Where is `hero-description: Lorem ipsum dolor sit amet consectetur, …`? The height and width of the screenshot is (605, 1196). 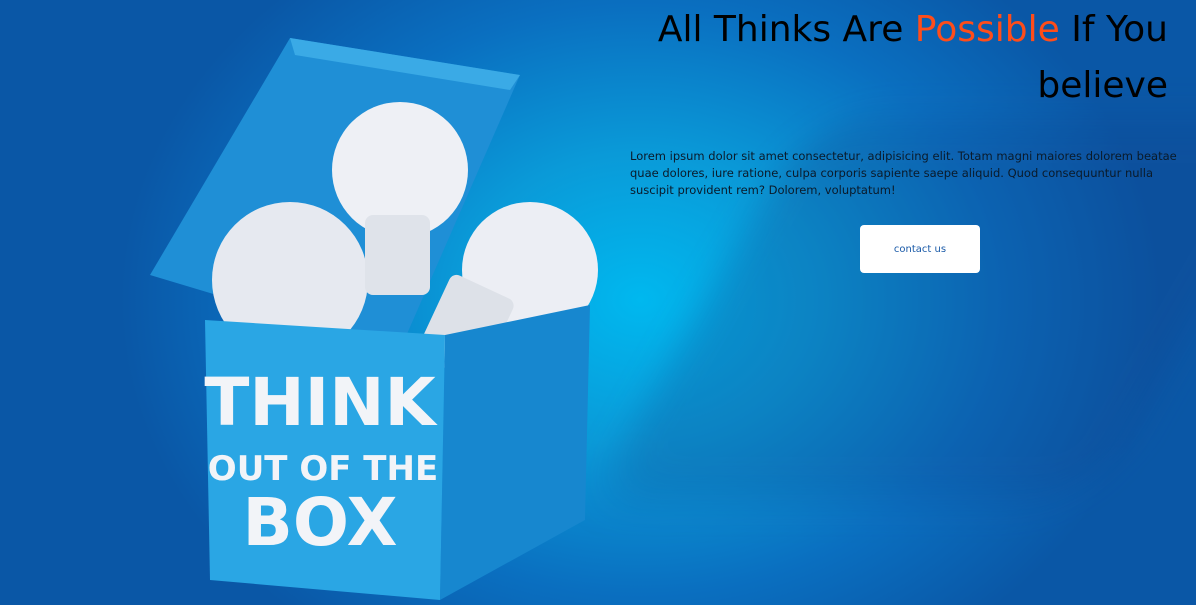
hero-description: Lorem ipsum dolor sit amet consectetur, … is located at coordinates (903, 173).